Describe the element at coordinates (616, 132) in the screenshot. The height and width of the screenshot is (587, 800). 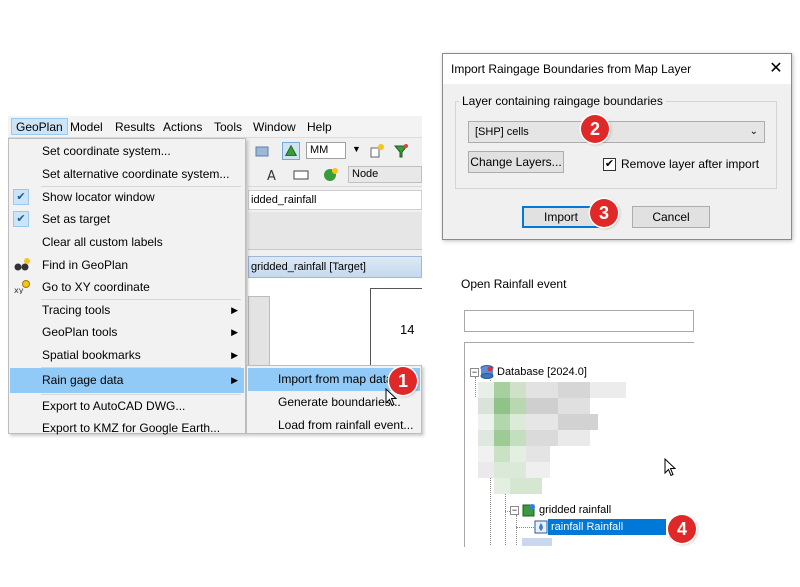
I see `layer-select: [SHP] cells ⌄` at that location.